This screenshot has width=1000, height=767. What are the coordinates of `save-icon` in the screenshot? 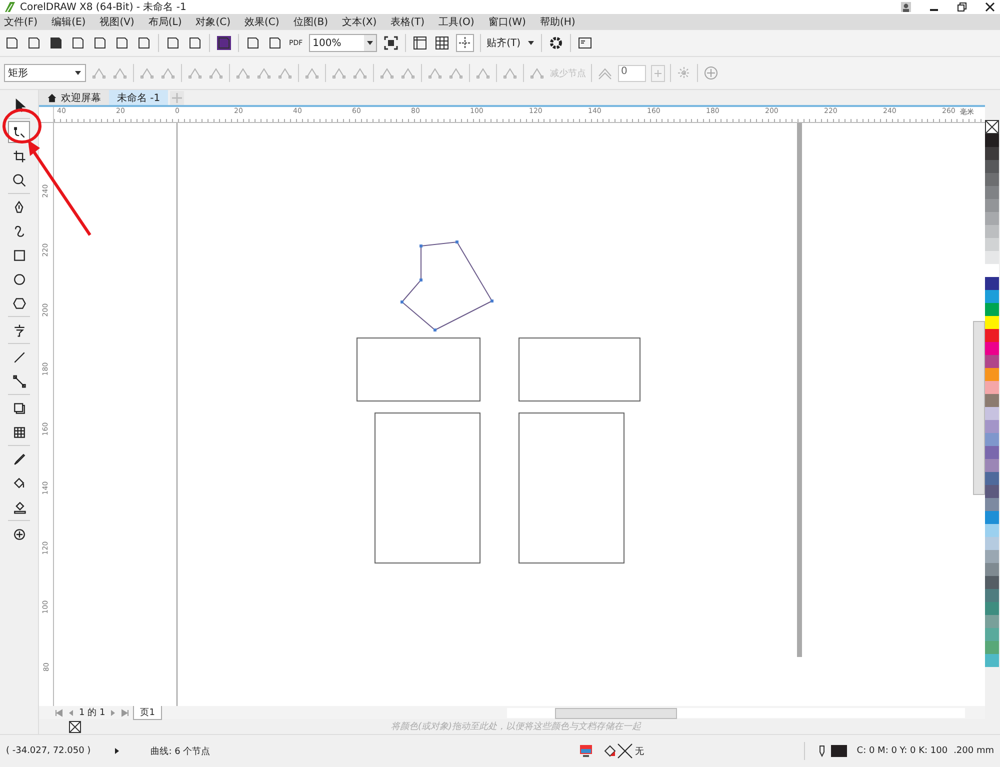 It's located at (56, 43).